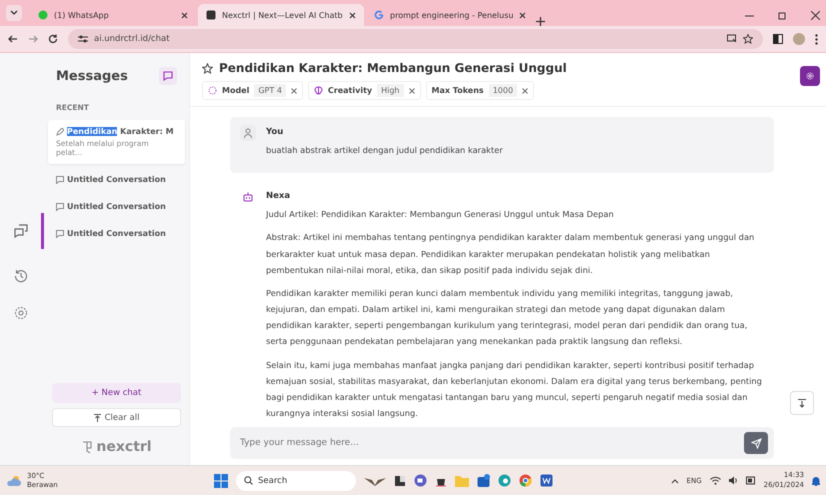  What do you see at coordinates (390, 90) in the screenshot?
I see `chip-value: High` at bounding box center [390, 90].